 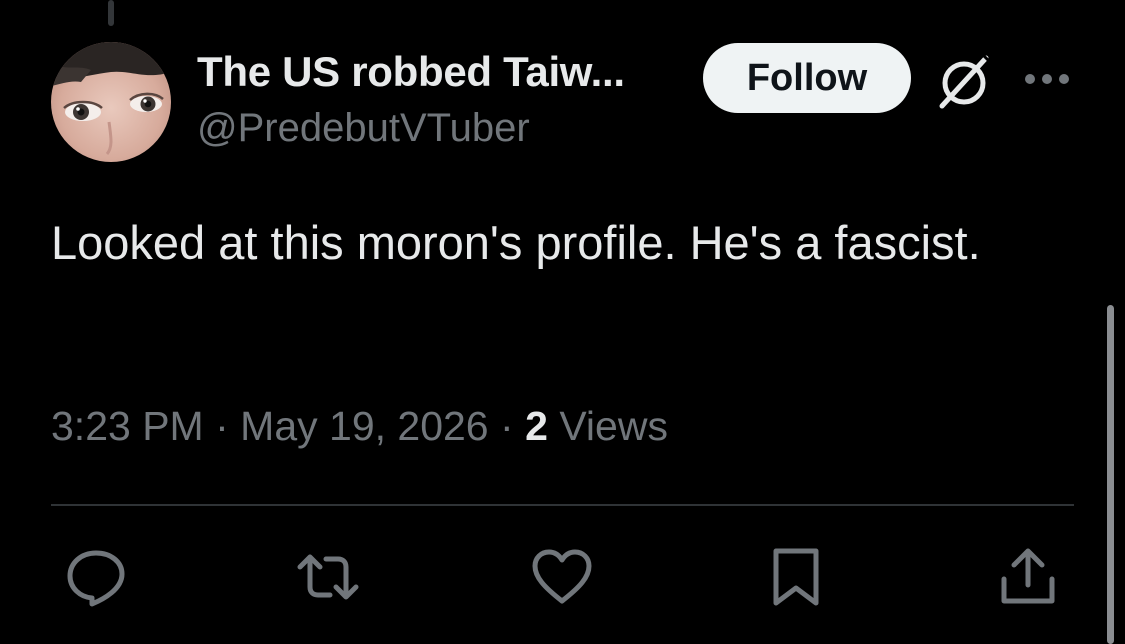 I want to click on tweet-time: 3:23 PM, so click(x=127, y=426).